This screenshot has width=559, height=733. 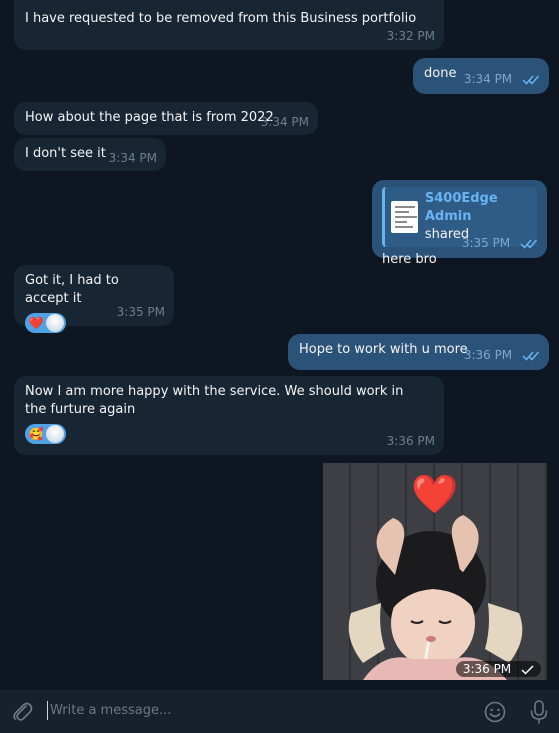 What do you see at coordinates (36, 434) in the screenshot?
I see `reaction-smiling-hearts: 🥰` at bounding box center [36, 434].